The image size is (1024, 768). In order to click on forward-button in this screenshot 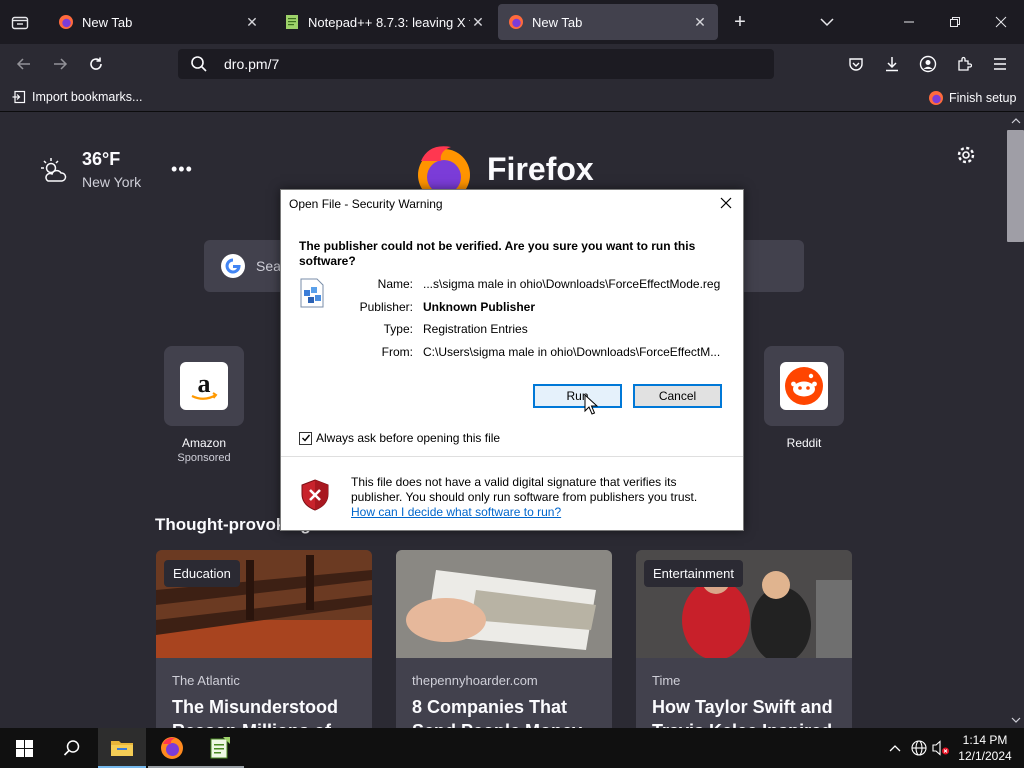, I will do `click(60, 64)`.